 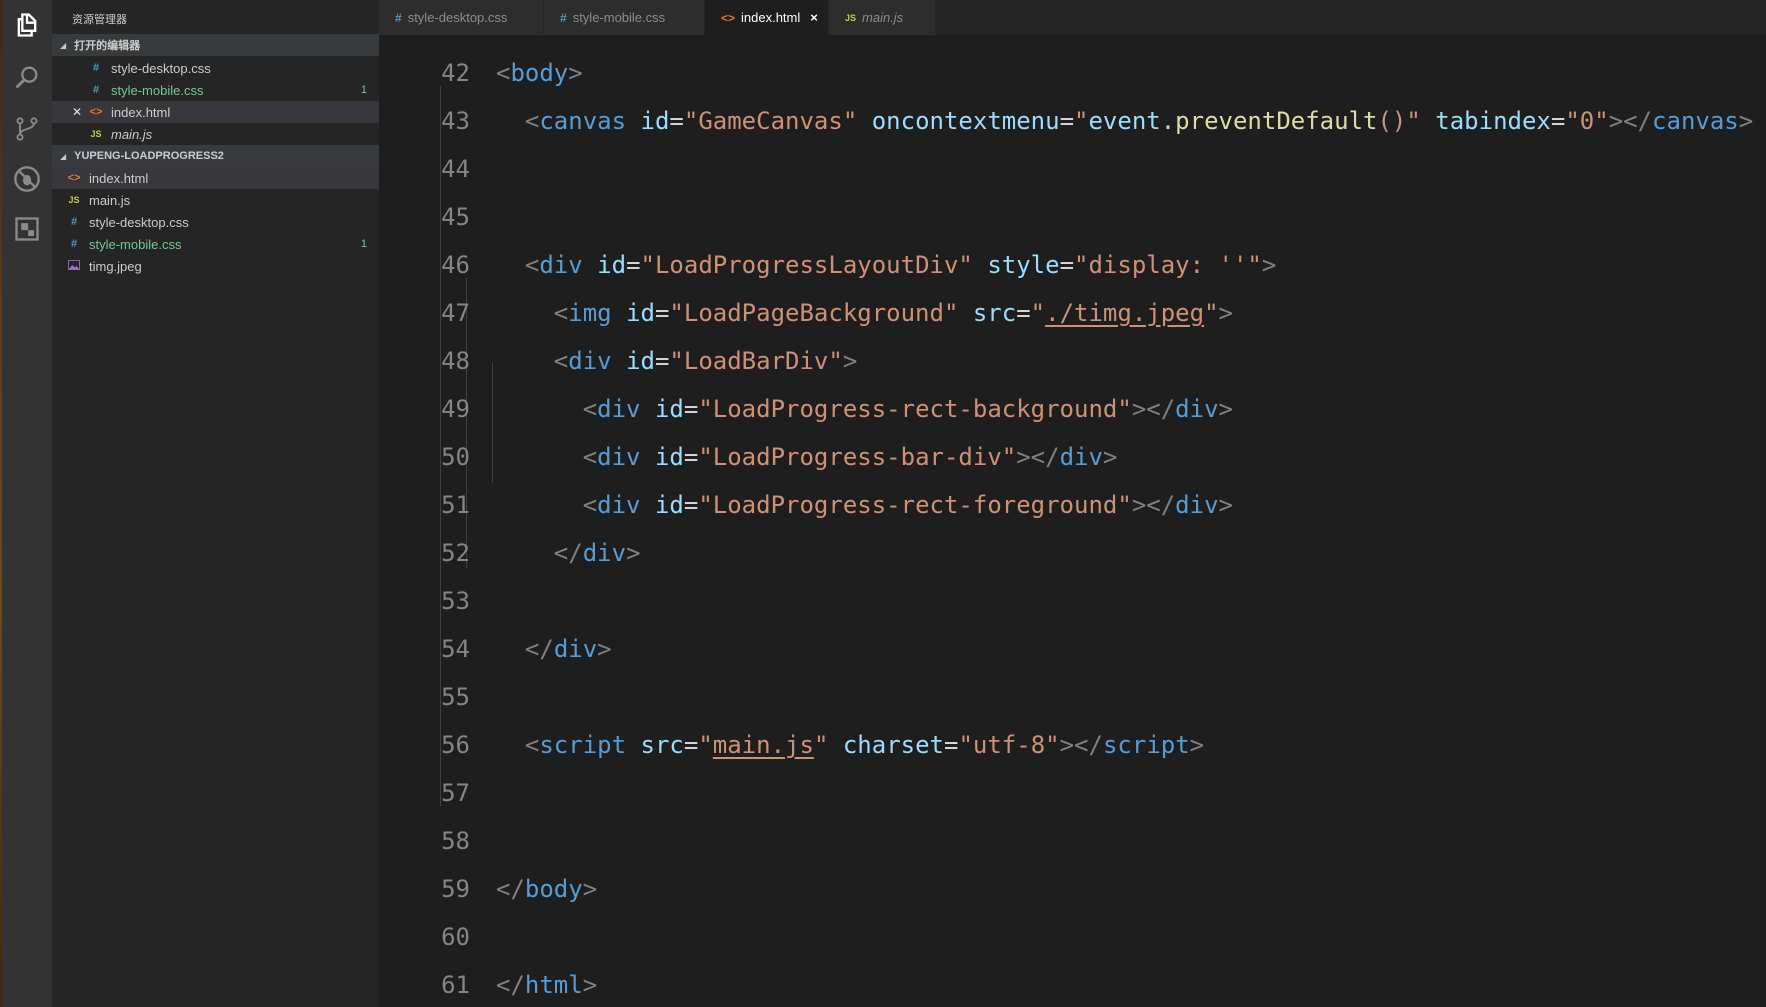 I want to click on code-line: 44, so click(x=1072, y=169).